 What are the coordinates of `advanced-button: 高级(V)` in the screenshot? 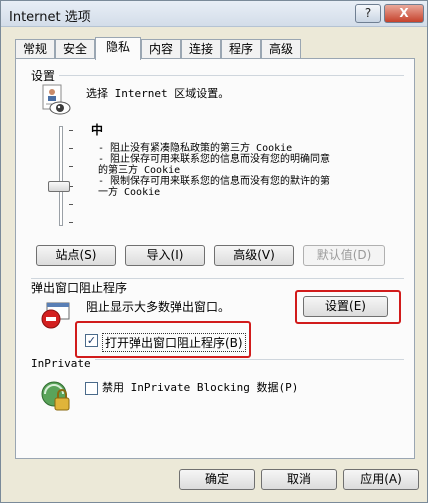 It's located at (254, 255).